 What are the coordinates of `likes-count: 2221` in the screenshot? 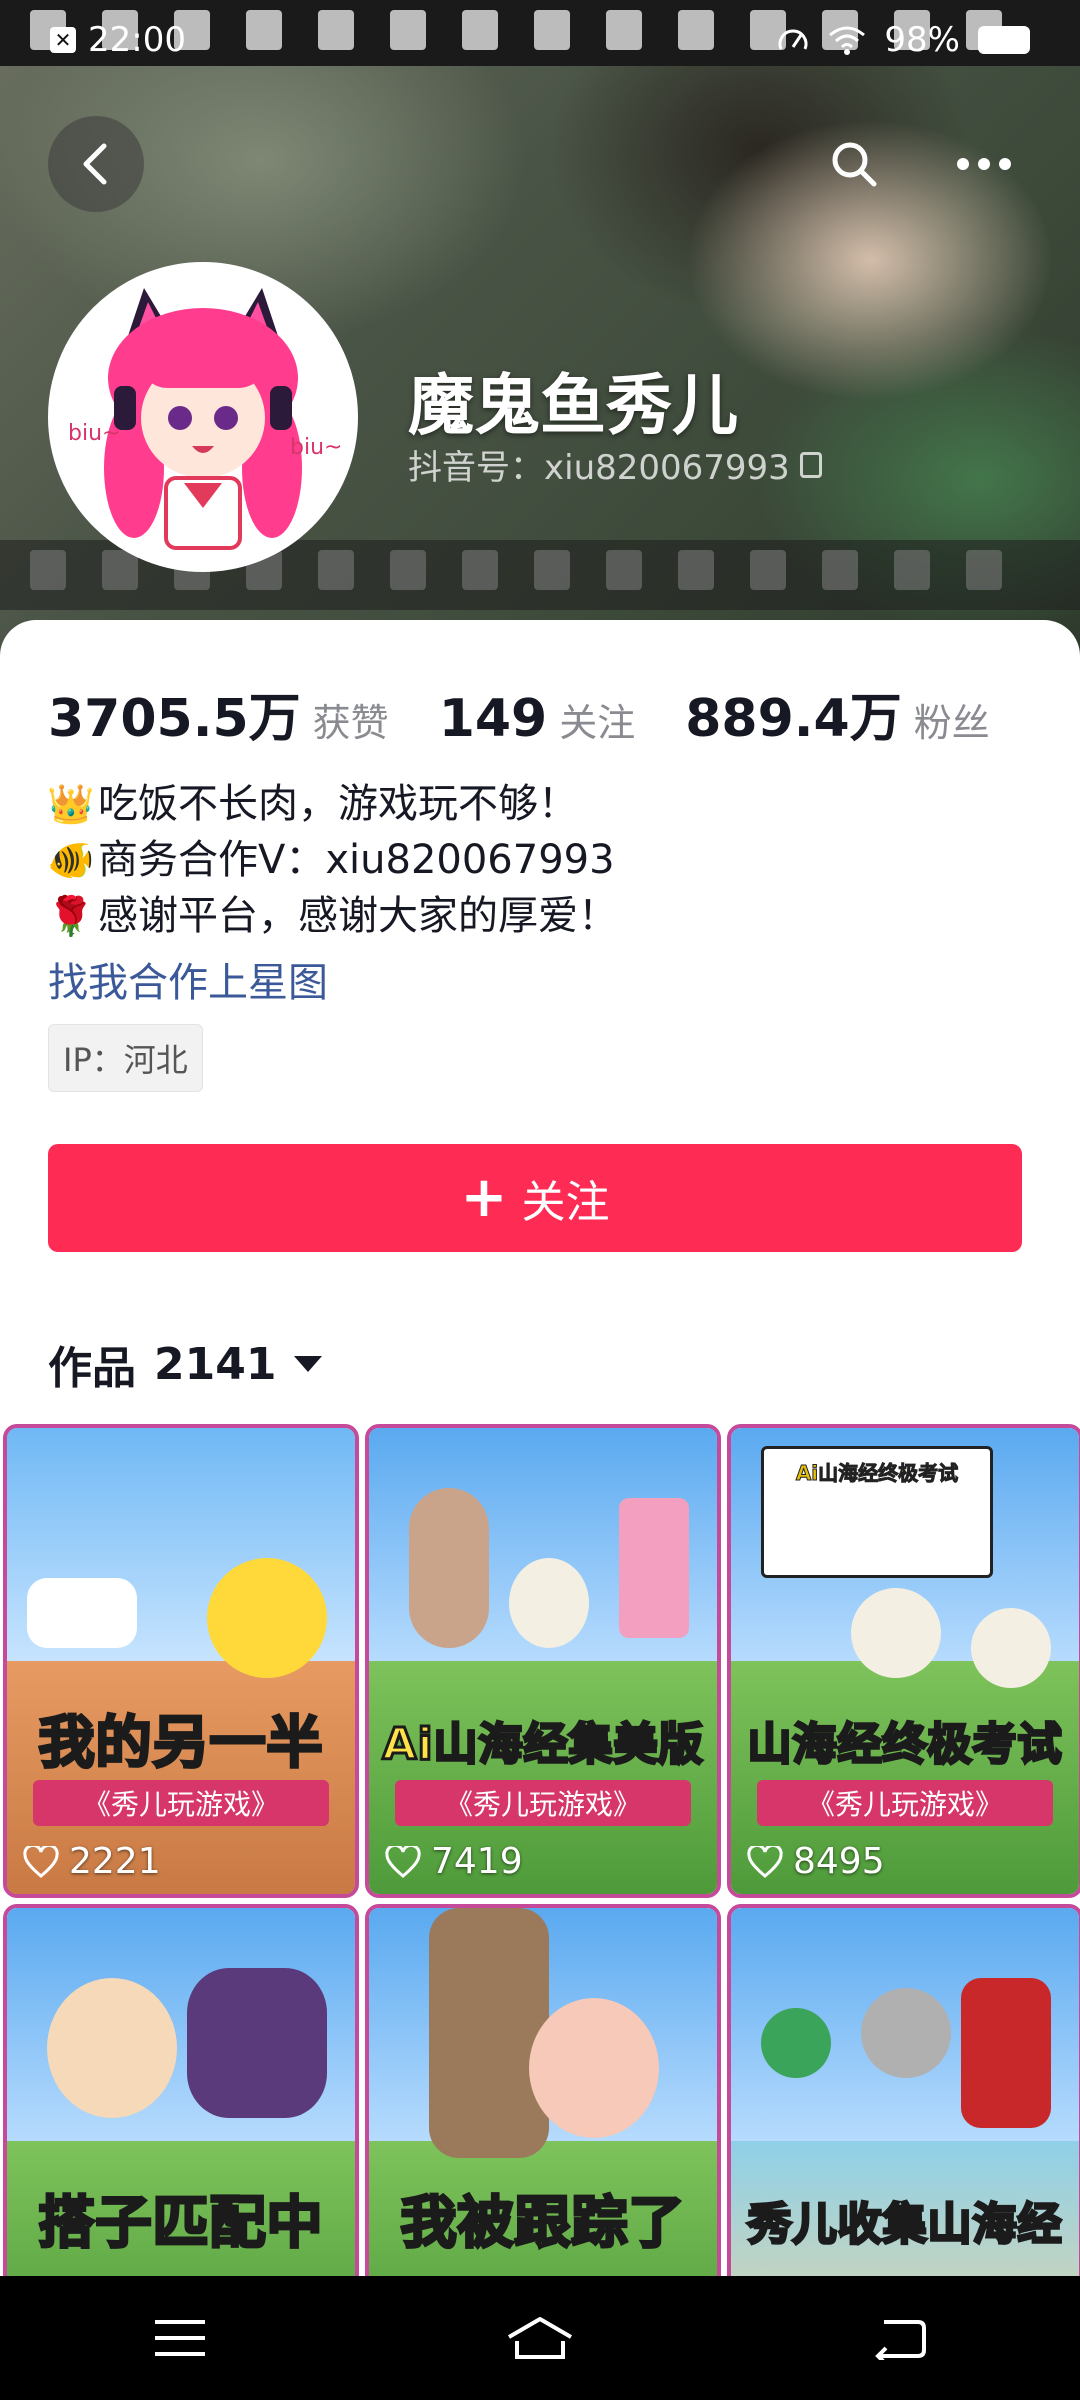 It's located at (115, 1861).